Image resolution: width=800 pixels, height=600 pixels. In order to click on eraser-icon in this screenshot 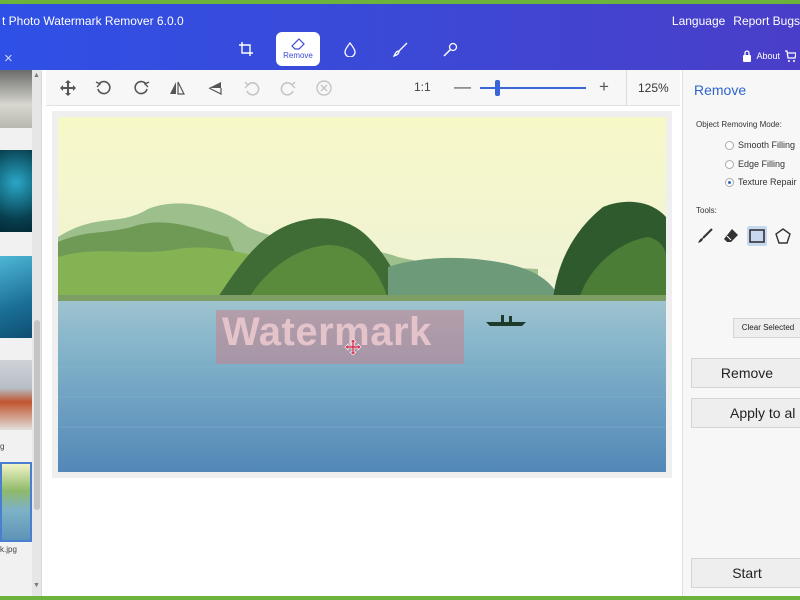, I will do `click(298, 44)`.